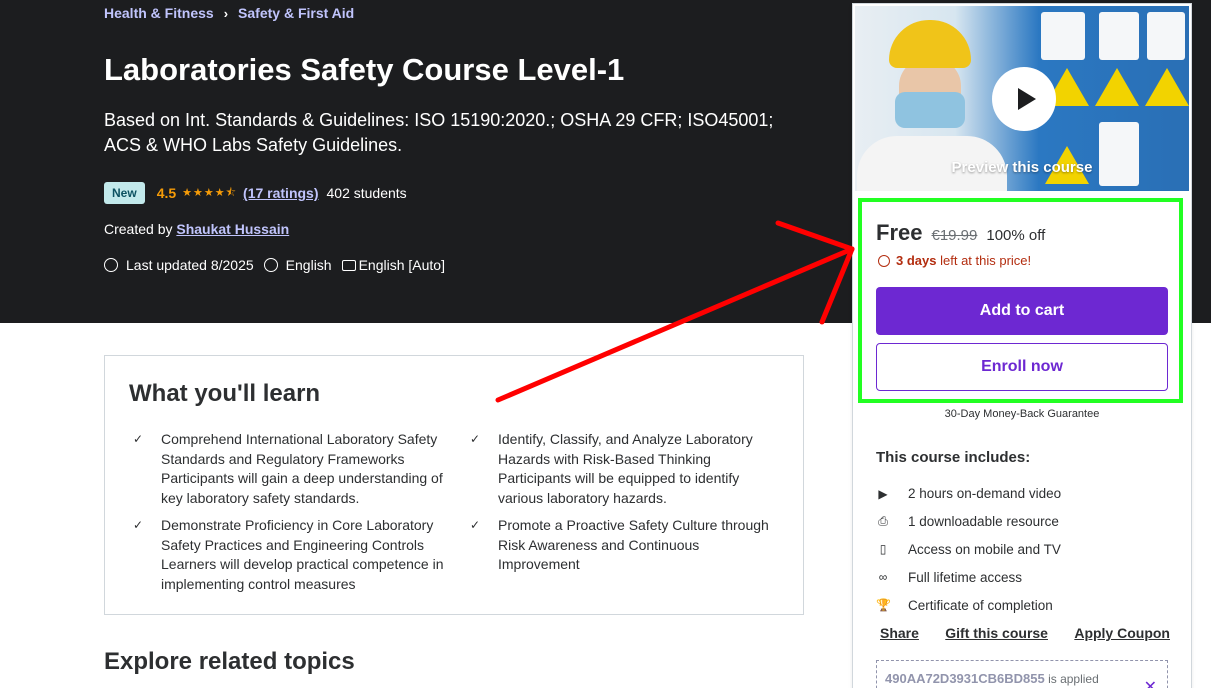 The width and height of the screenshot is (1211, 688). I want to click on captions-text: English [Auto], so click(401, 265).